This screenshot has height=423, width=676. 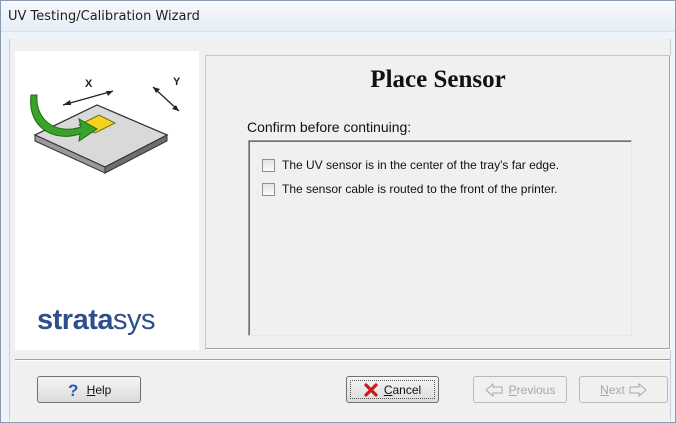 I want to click on confirm-label: Confirm before continuing:, so click(x=329, y=127).